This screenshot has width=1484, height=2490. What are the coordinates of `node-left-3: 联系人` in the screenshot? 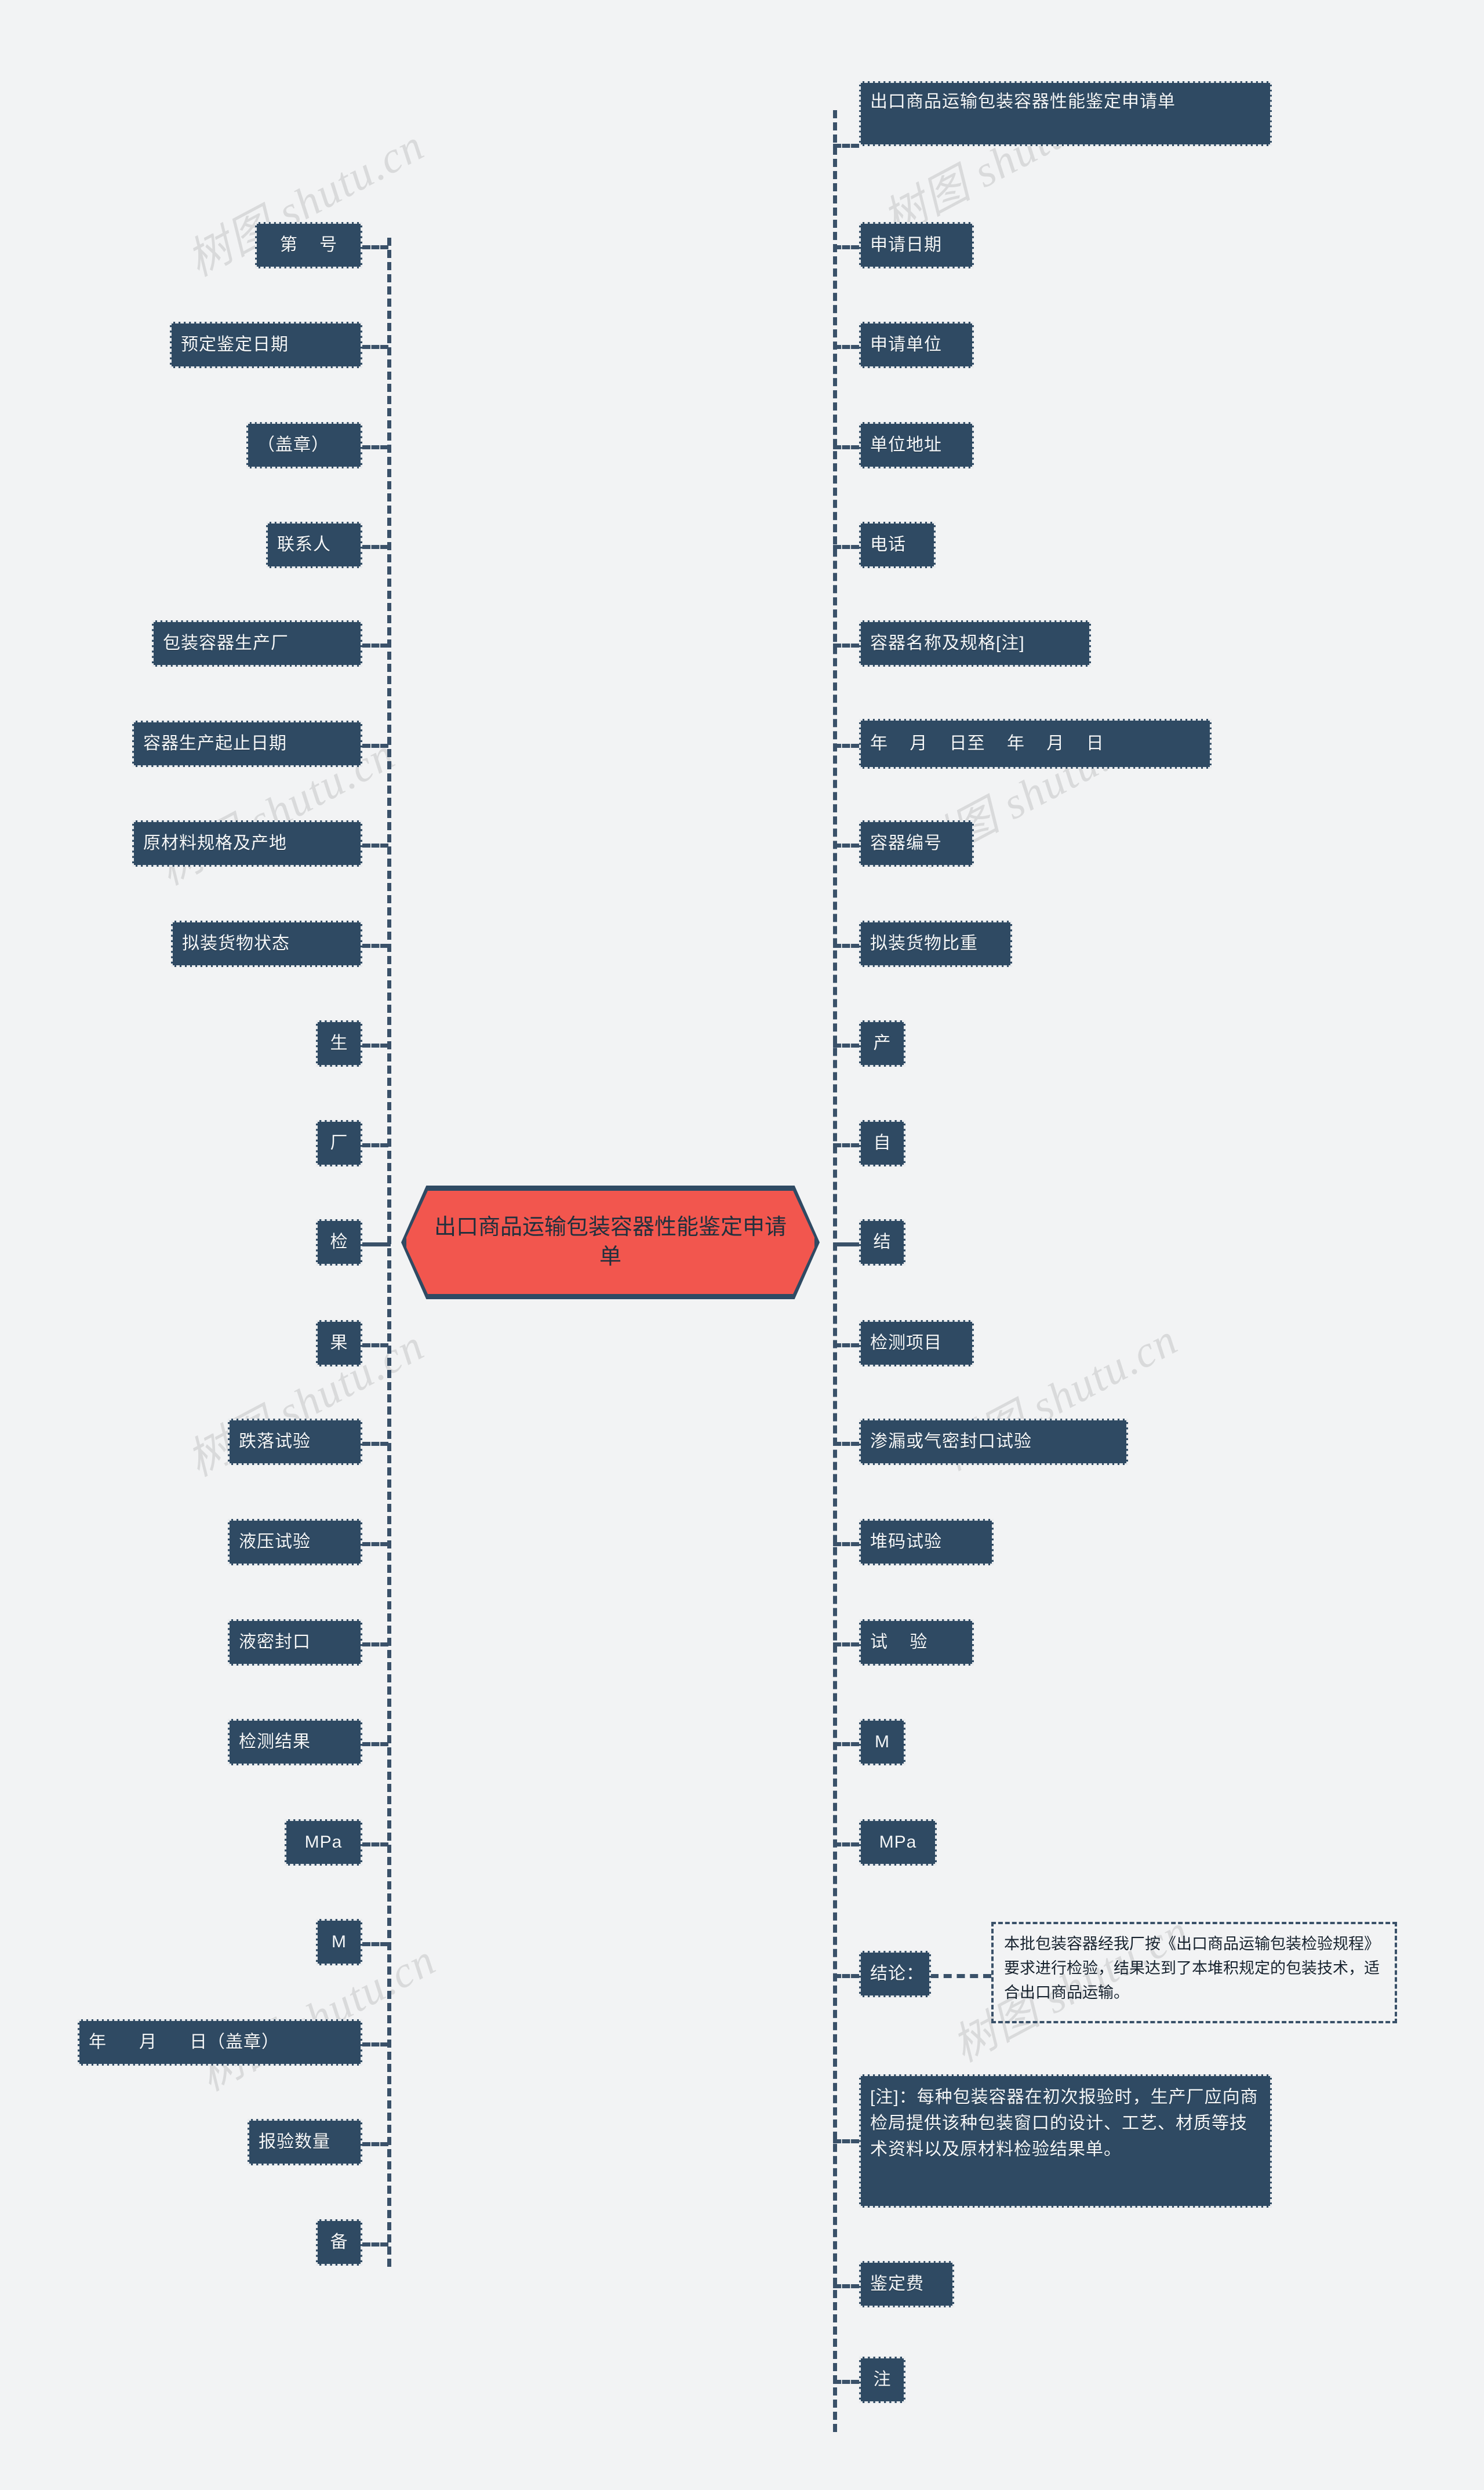 It's located at (314, 545).